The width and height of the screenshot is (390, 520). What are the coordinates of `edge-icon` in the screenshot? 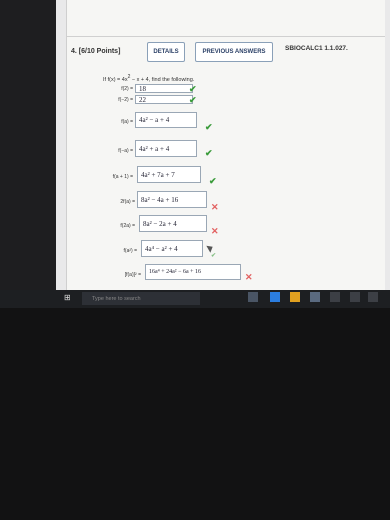 It's located at (275, 297).